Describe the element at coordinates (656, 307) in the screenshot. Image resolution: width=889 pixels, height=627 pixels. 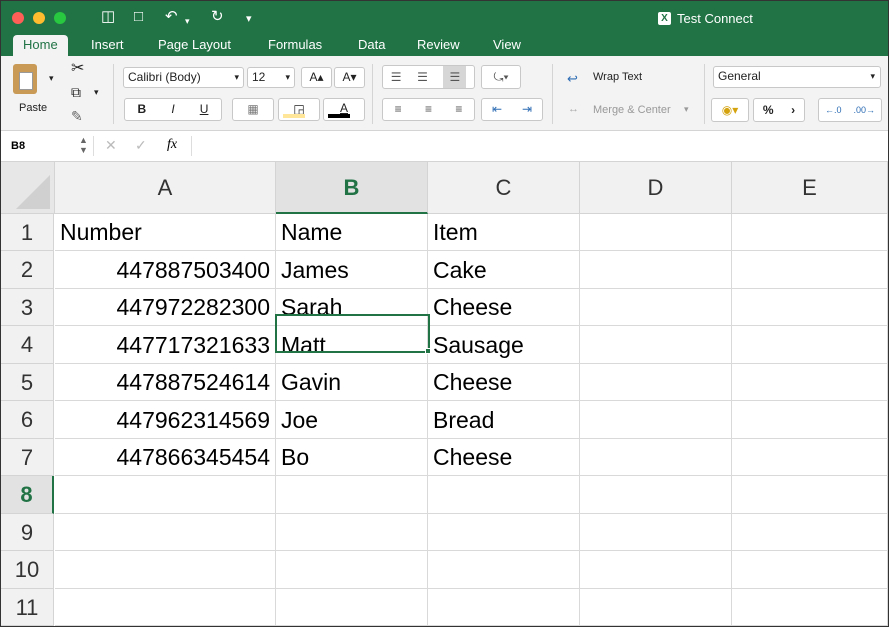
I see `cell-d3` at that location.